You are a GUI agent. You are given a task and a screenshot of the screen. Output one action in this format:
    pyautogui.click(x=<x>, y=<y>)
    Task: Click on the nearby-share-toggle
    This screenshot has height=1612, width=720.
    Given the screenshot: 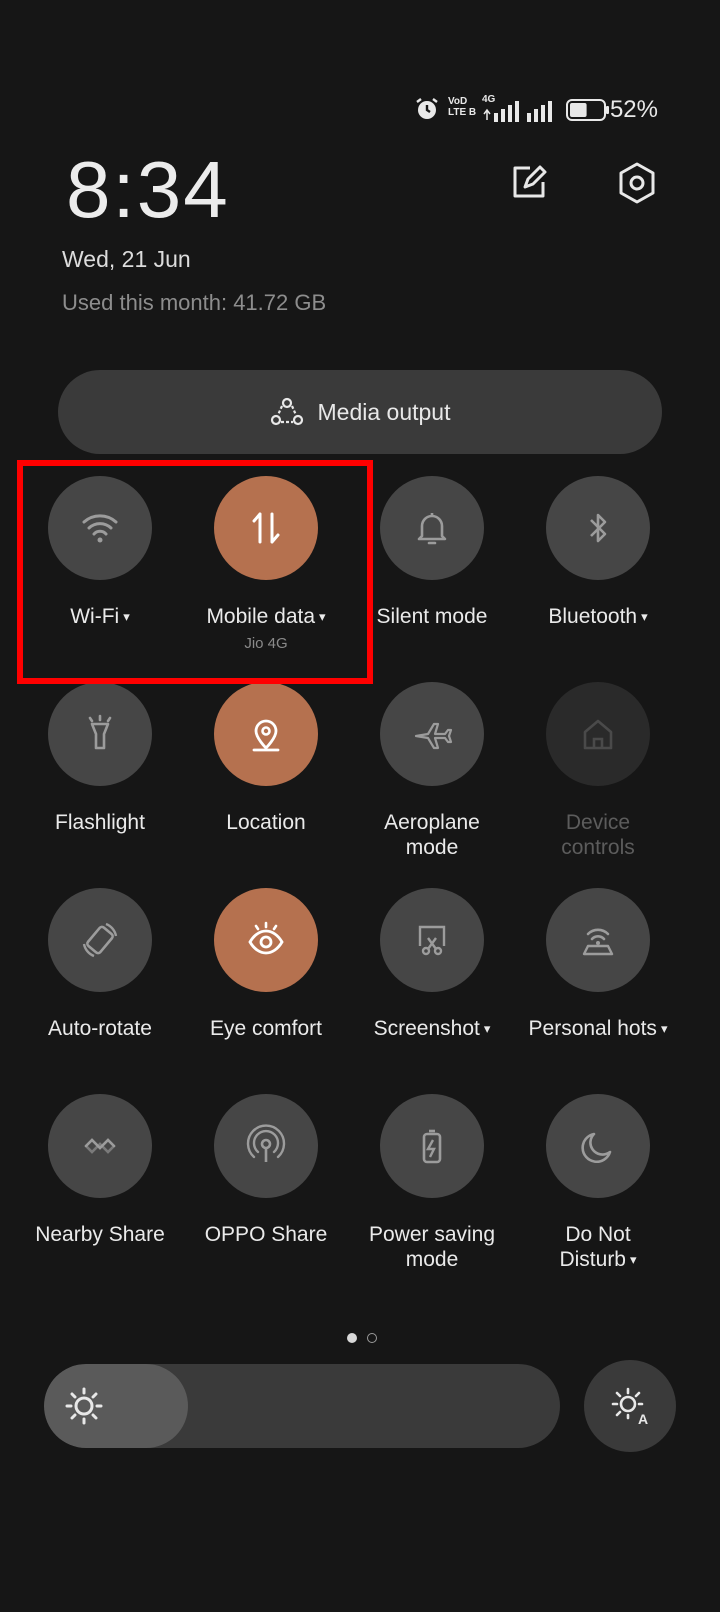 What is the action you would take?
    pyautogui.click(x=100, y=1146)
    